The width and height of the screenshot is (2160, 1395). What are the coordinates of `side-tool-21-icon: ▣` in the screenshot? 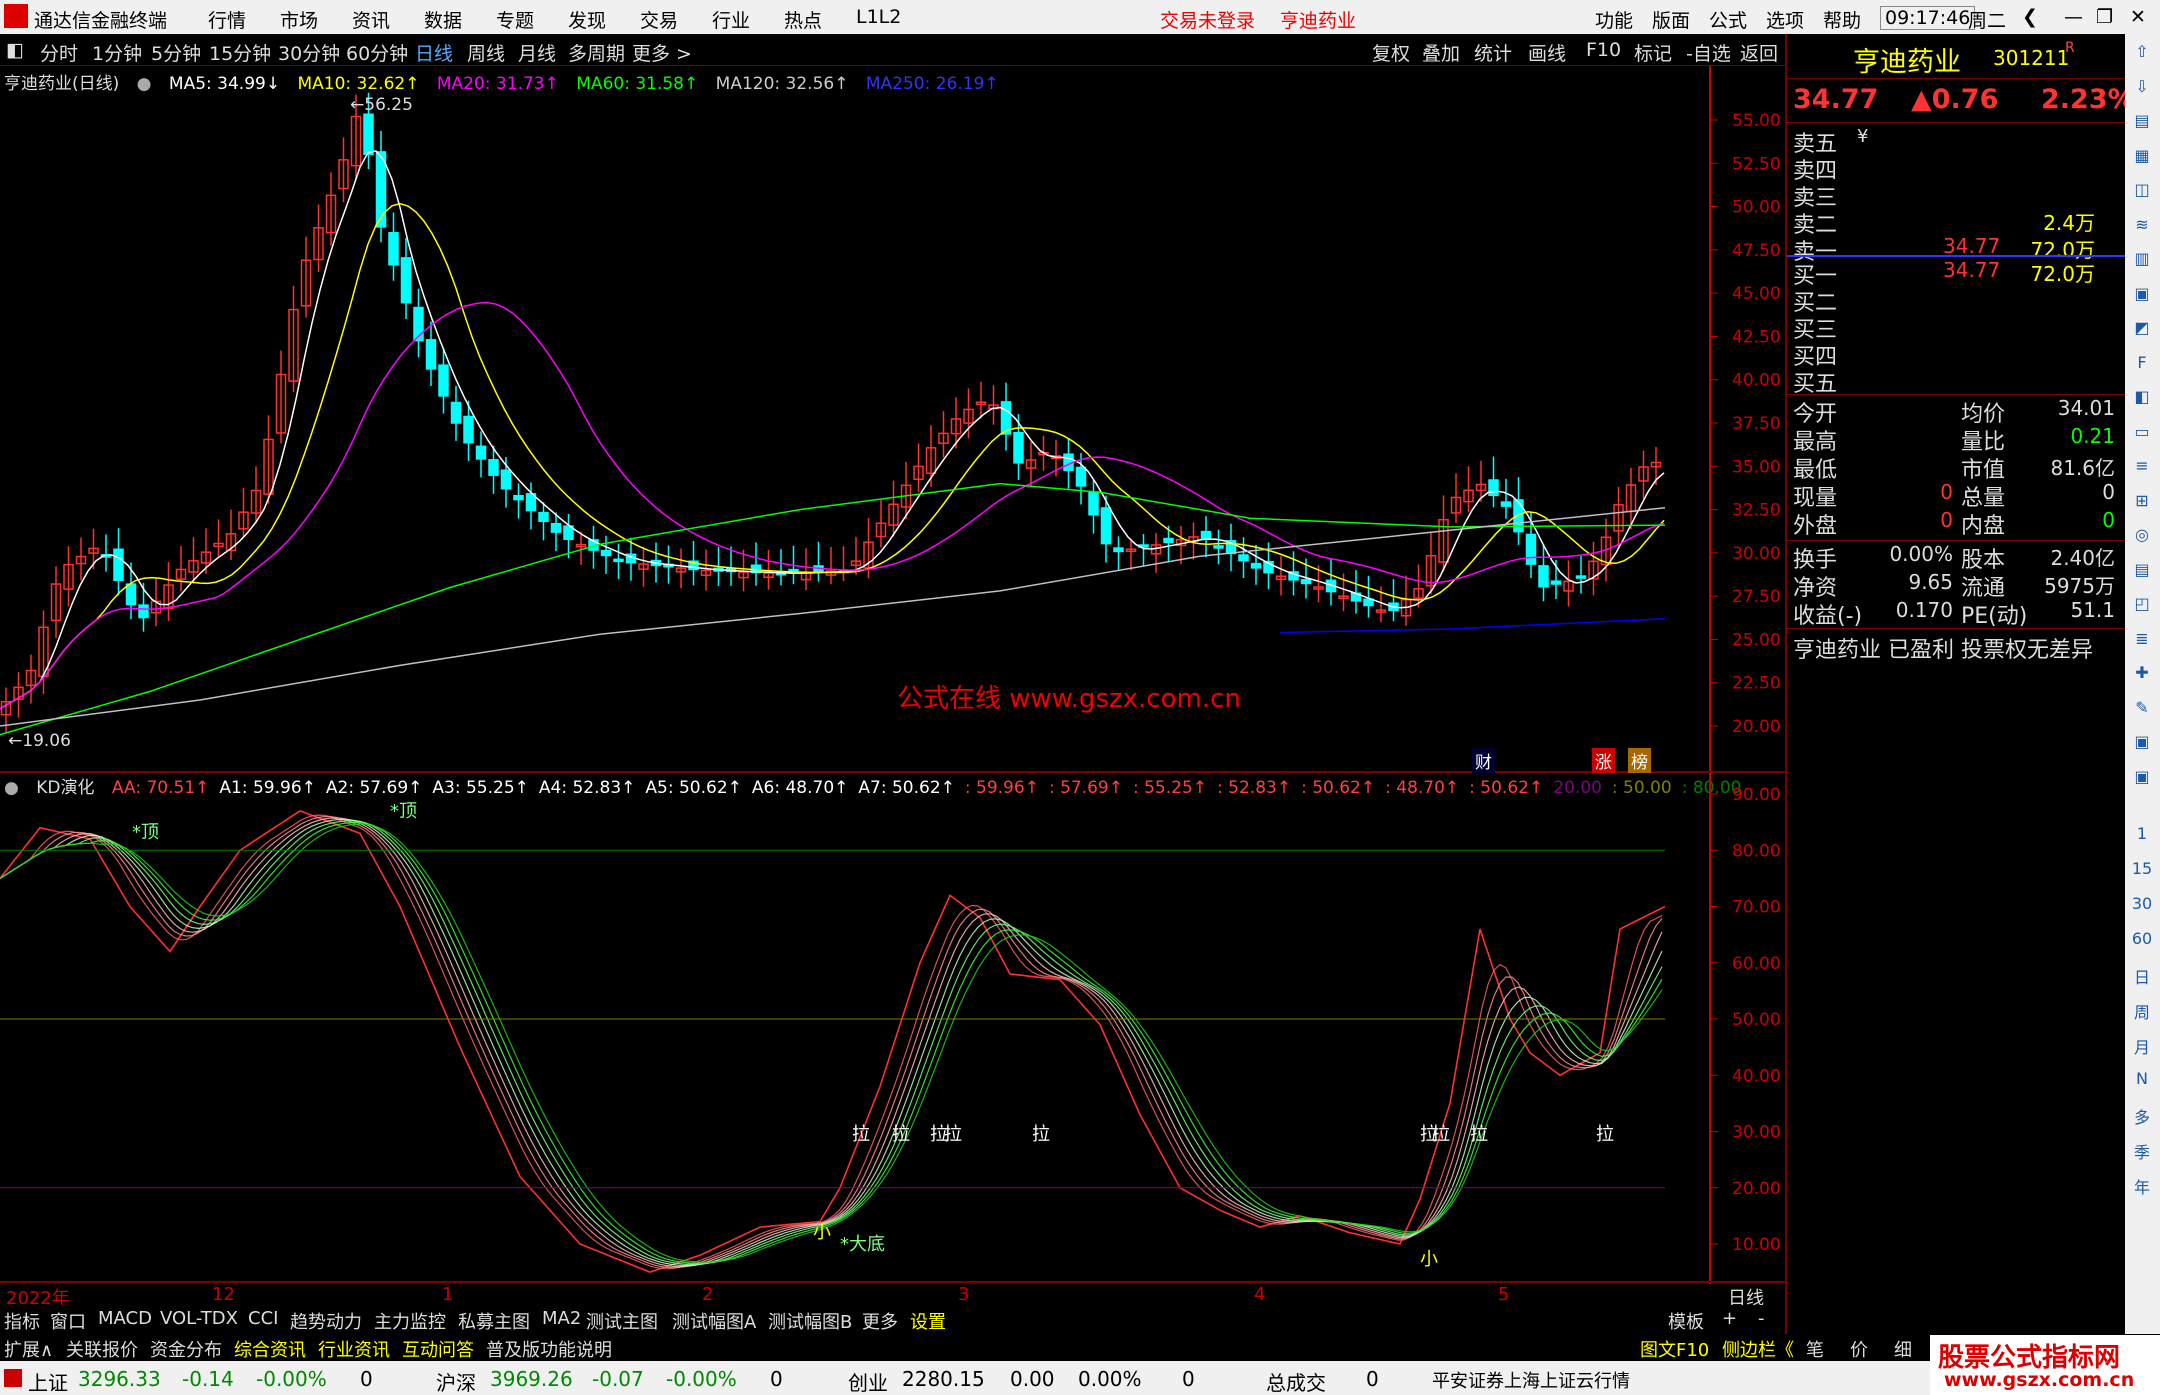 It's located at (2142, 778).